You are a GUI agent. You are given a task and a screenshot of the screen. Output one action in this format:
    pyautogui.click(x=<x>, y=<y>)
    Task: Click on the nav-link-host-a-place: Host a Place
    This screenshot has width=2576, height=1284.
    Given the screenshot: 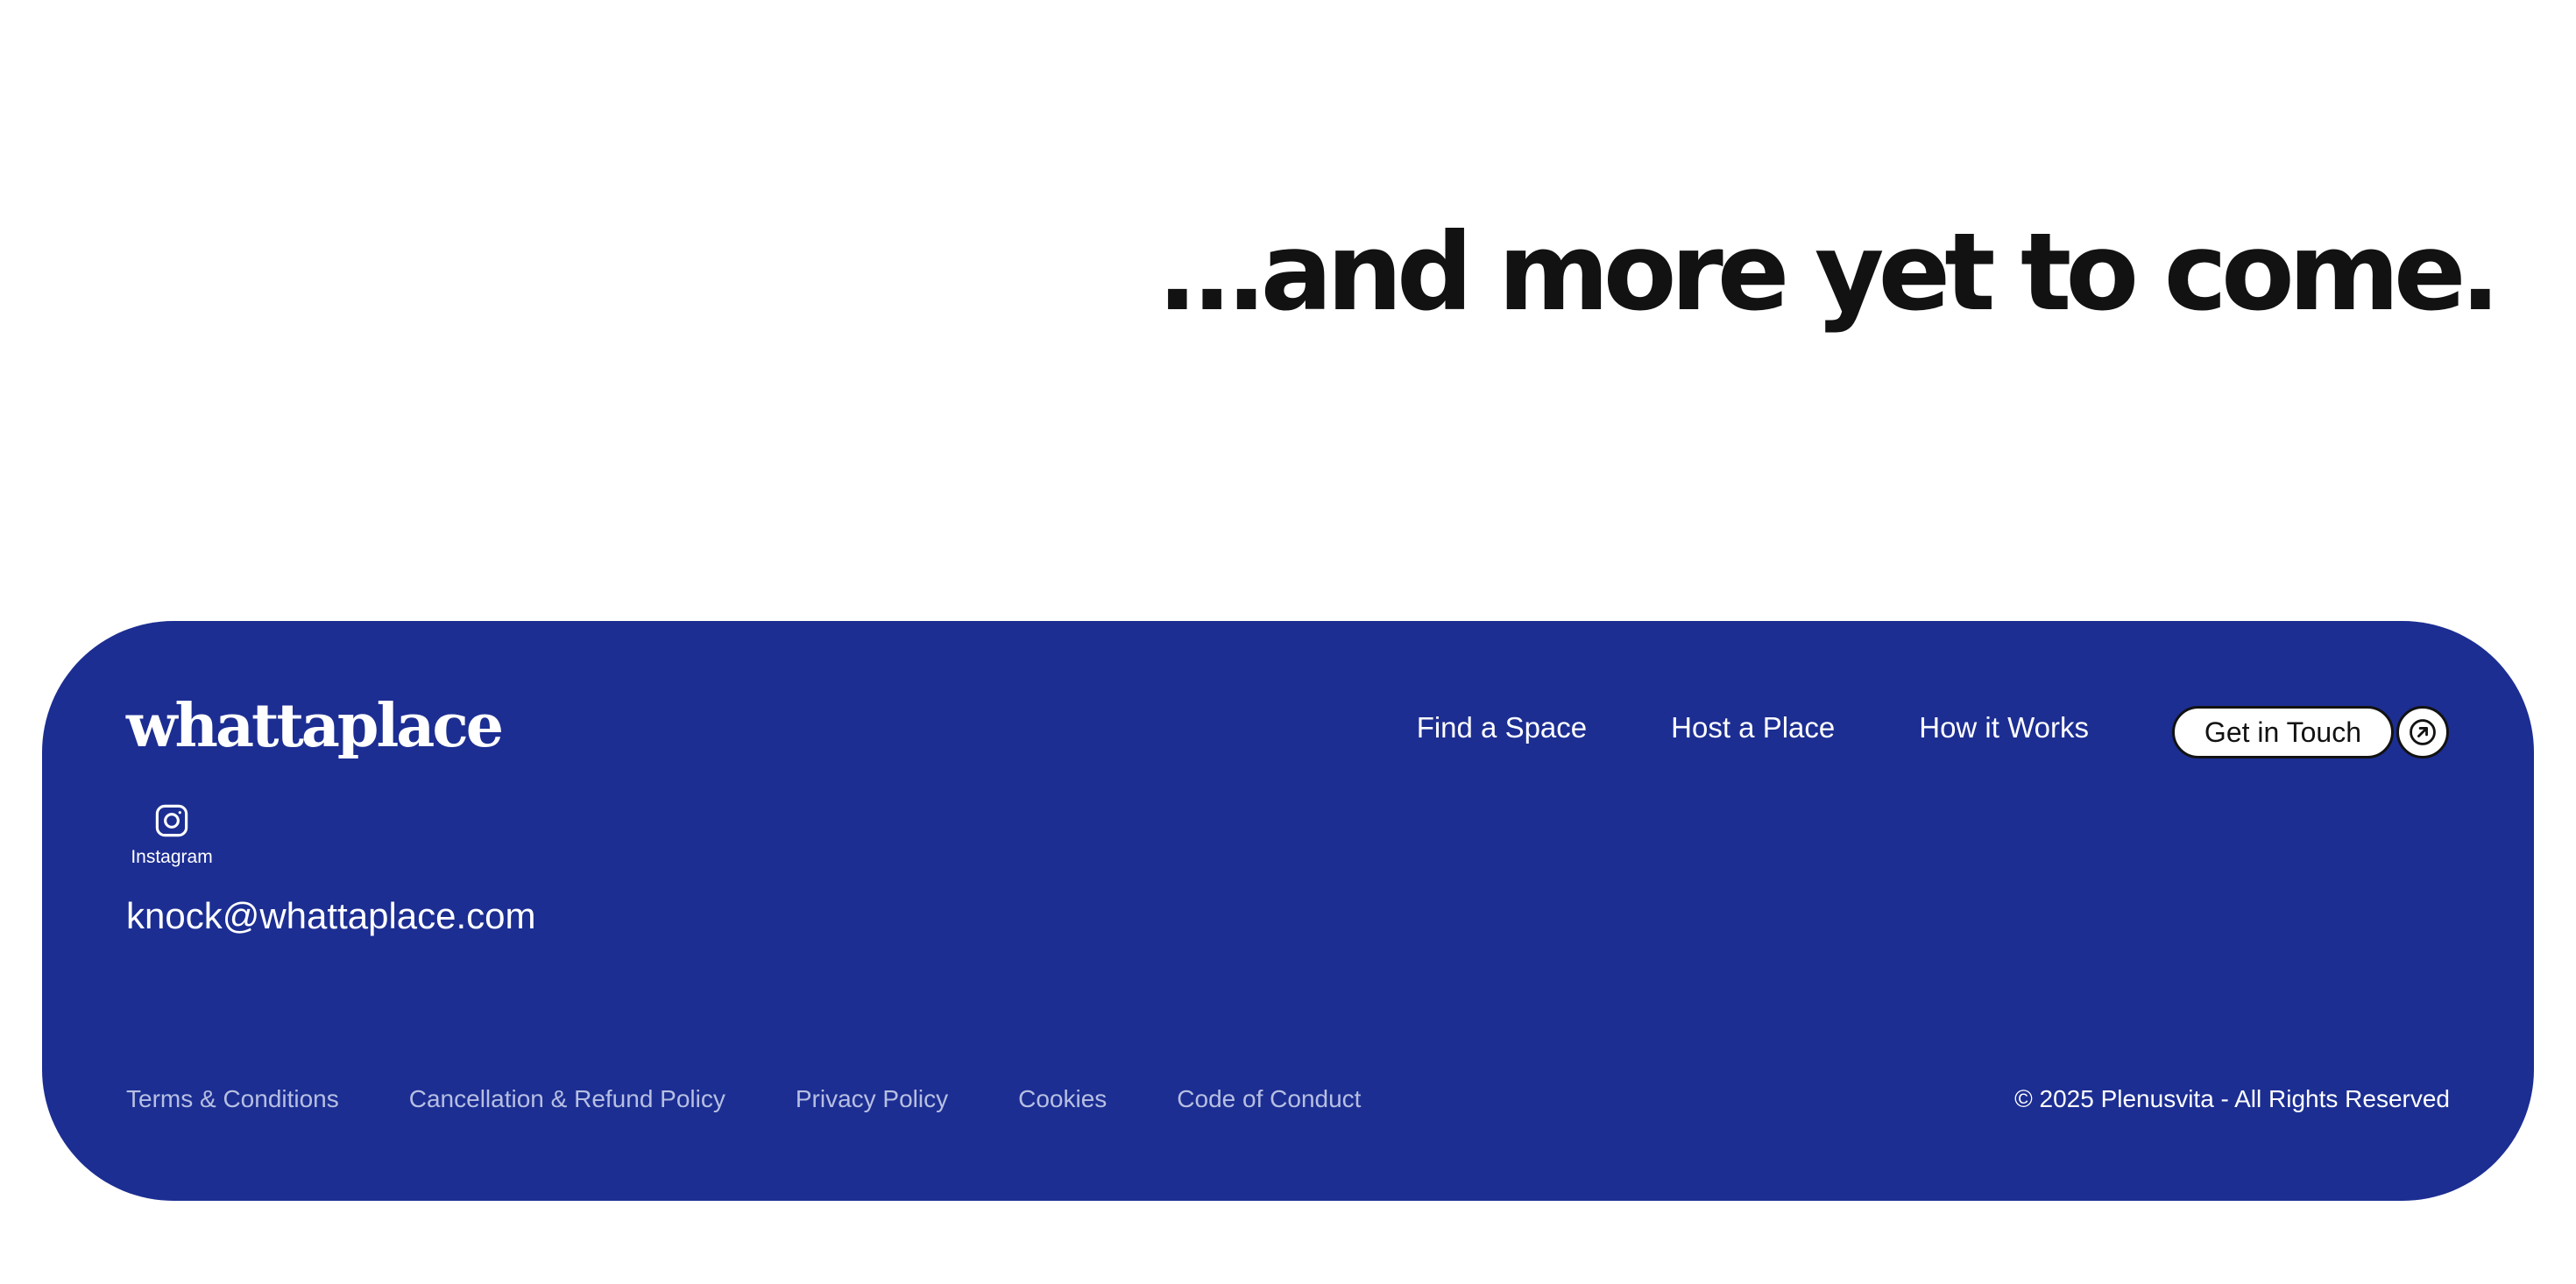 What is the action you would take?
    pyautogui.click(x=1753, y=728)
    